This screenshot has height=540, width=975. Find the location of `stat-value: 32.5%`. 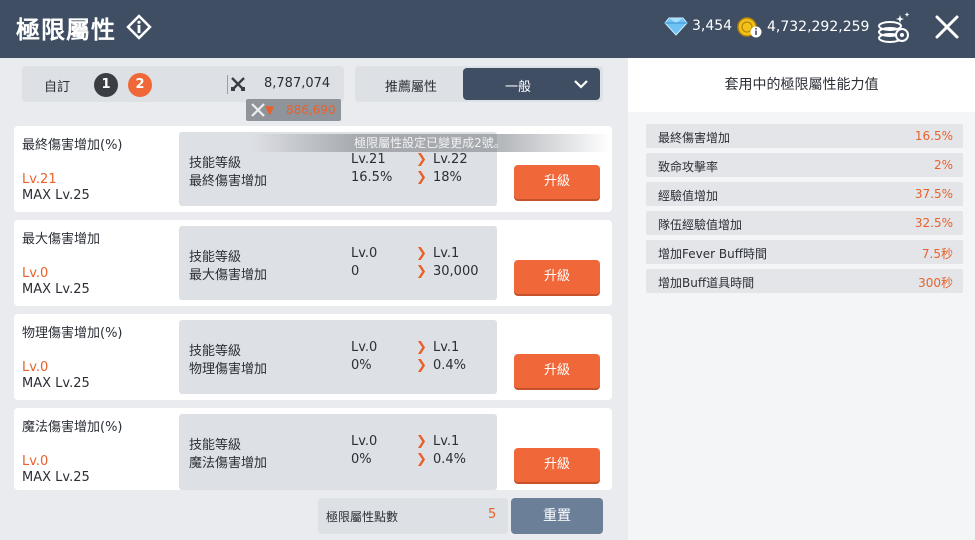

stat-value: 32.5% is located at coordinates (933, 223).